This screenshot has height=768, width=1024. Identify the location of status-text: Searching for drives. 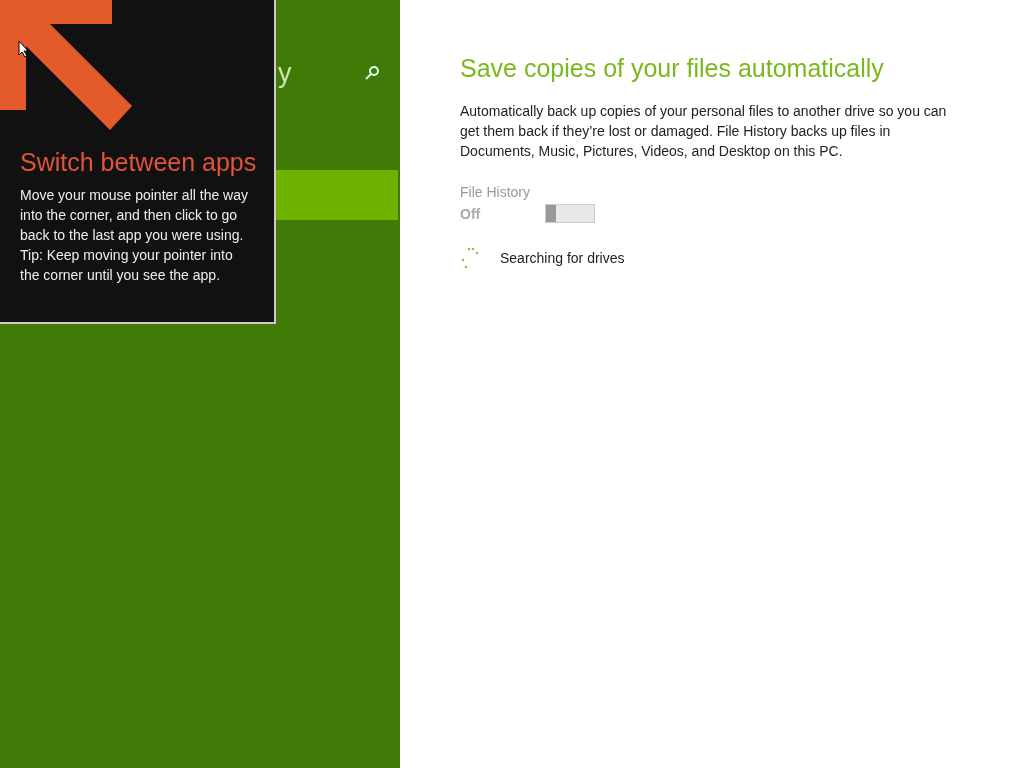
(562, 258).